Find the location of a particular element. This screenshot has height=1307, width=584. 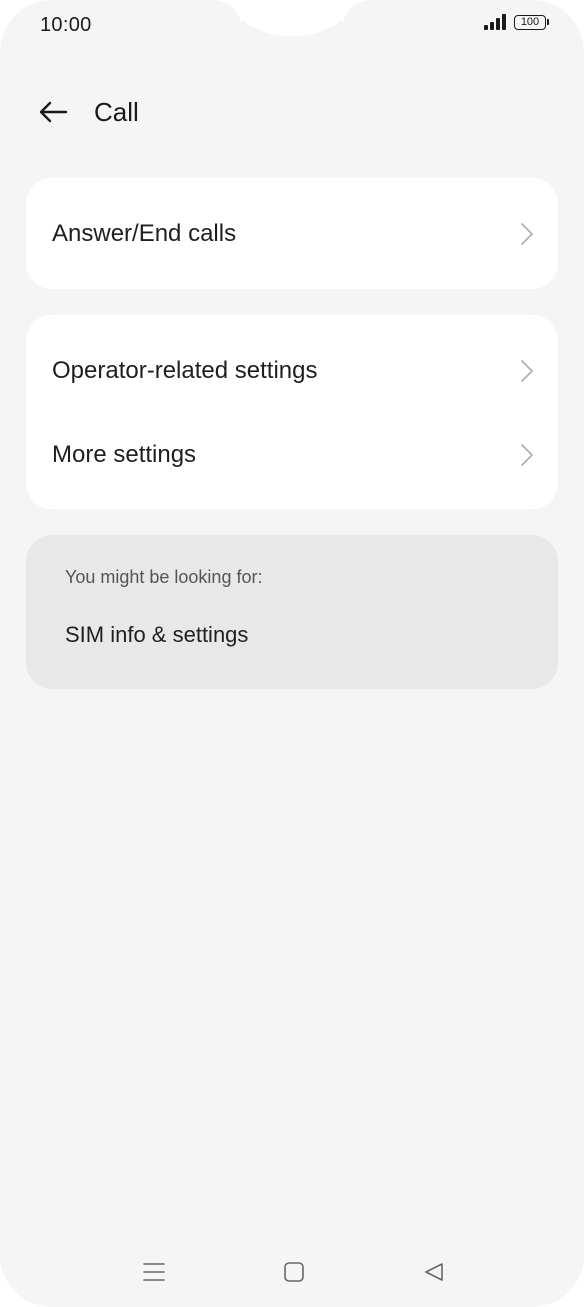

system-back-button is located at coordinates (434, 1272).